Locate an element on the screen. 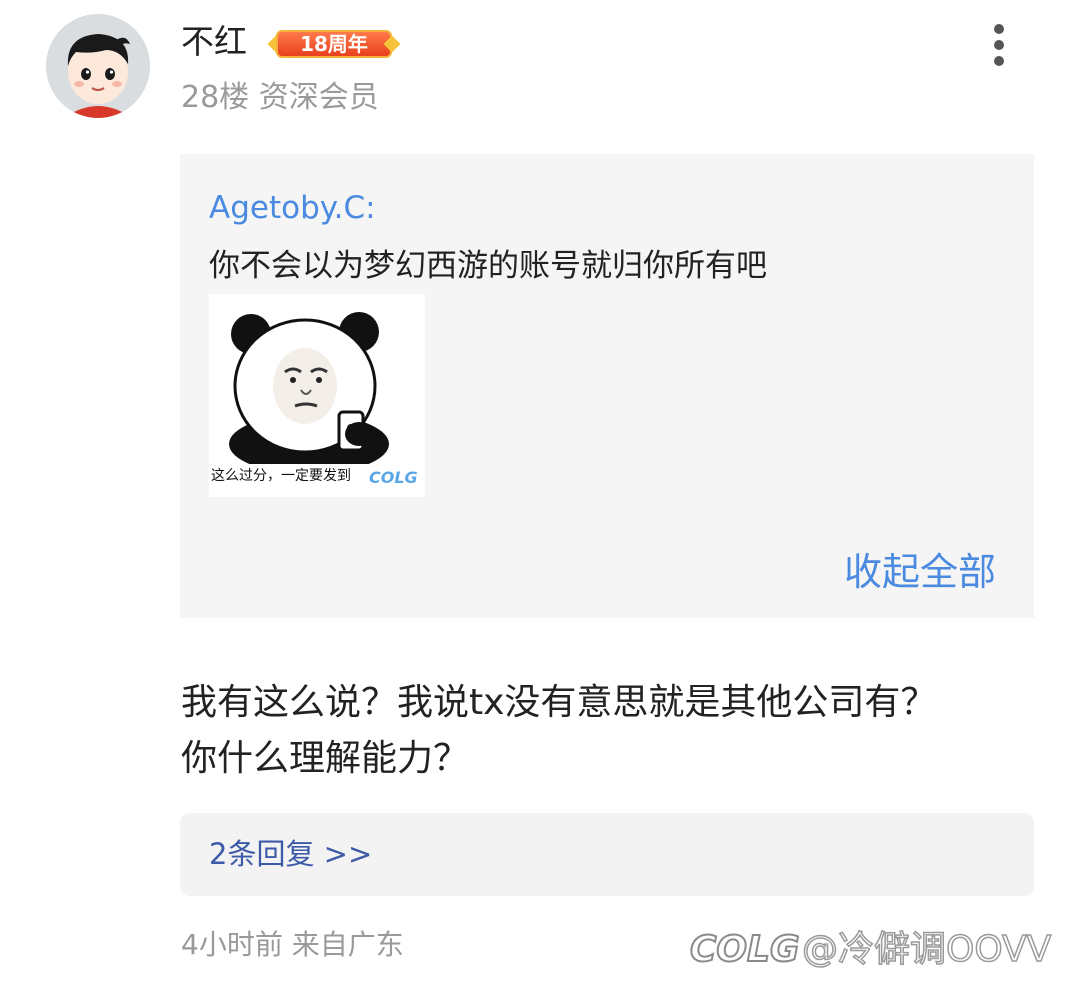 Image resolution: width=1080 pixels, height=991 pixels. sticker-logo: COLG is located at coordinates (393, 477).